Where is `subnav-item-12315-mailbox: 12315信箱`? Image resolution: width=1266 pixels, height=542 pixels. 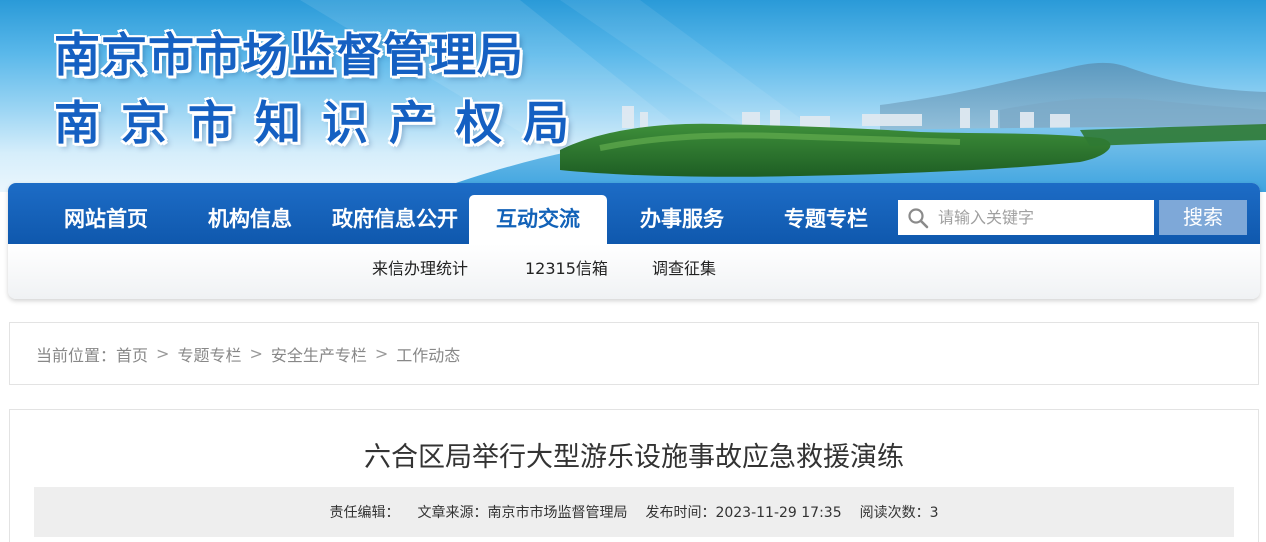 subnav-item-12315-mailbox: 12315信箱 is located at coordinates (566, 271).